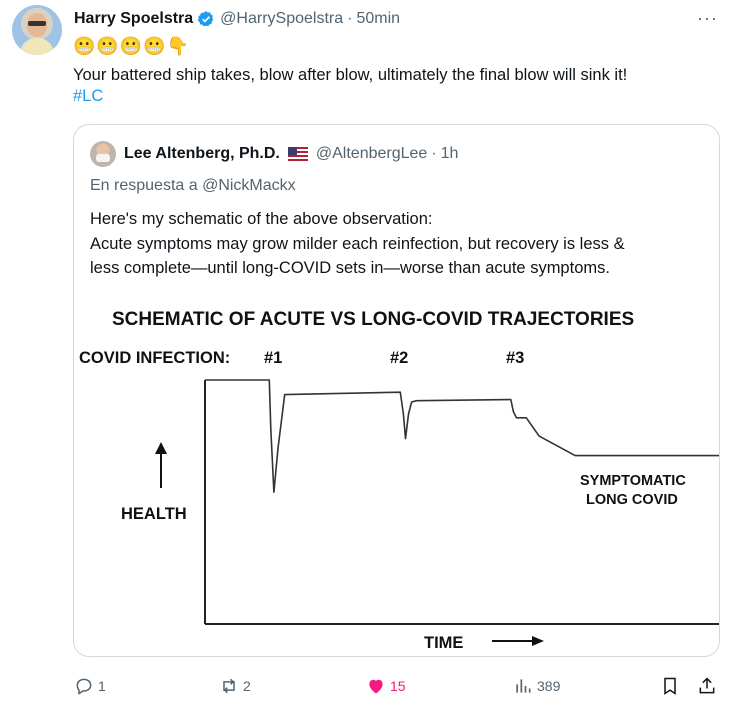  I want to click on infection-prefix-label: COVID INFECTION:, so click(154, 358).